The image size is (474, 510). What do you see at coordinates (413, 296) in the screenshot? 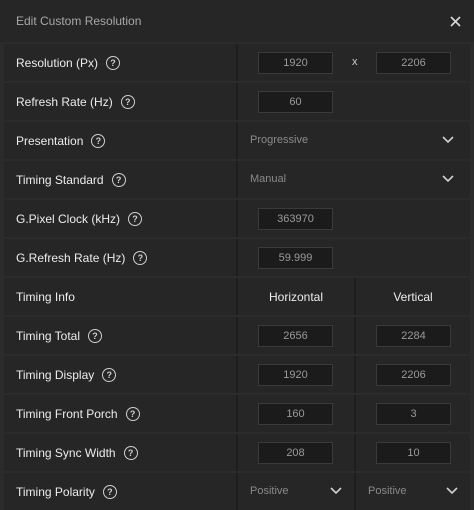
I see `column-header-vertical: Vertical` at bounding box center [413, 296].